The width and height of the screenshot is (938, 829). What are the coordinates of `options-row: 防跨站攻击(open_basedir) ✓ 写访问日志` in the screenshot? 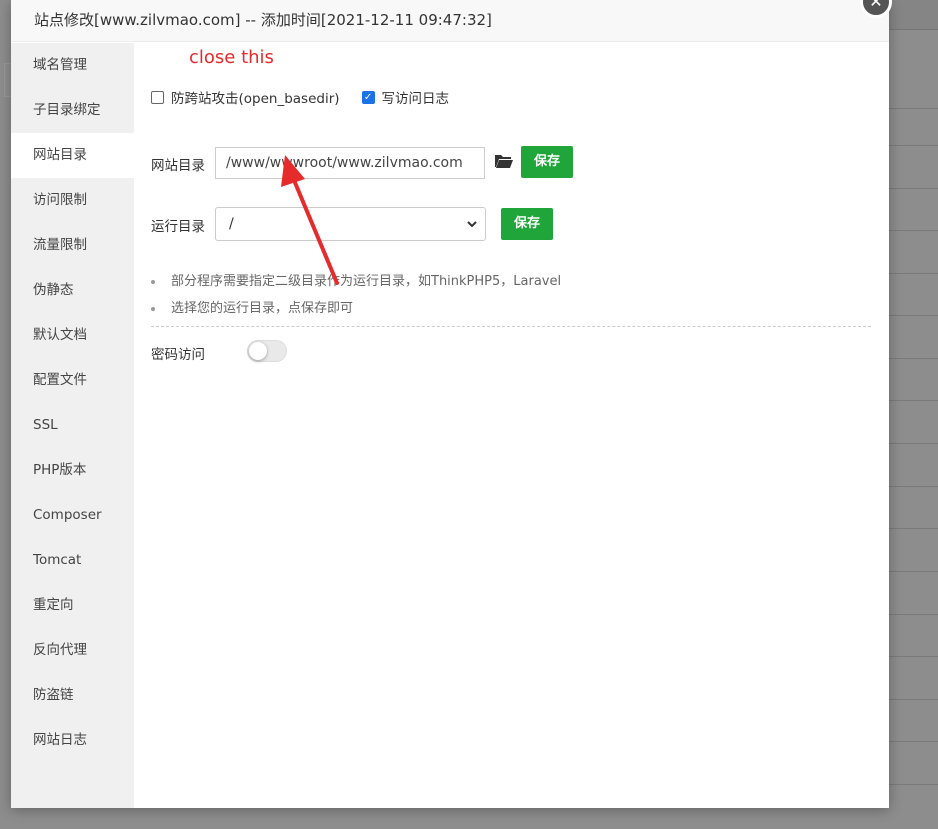 It's located at (300, 97).